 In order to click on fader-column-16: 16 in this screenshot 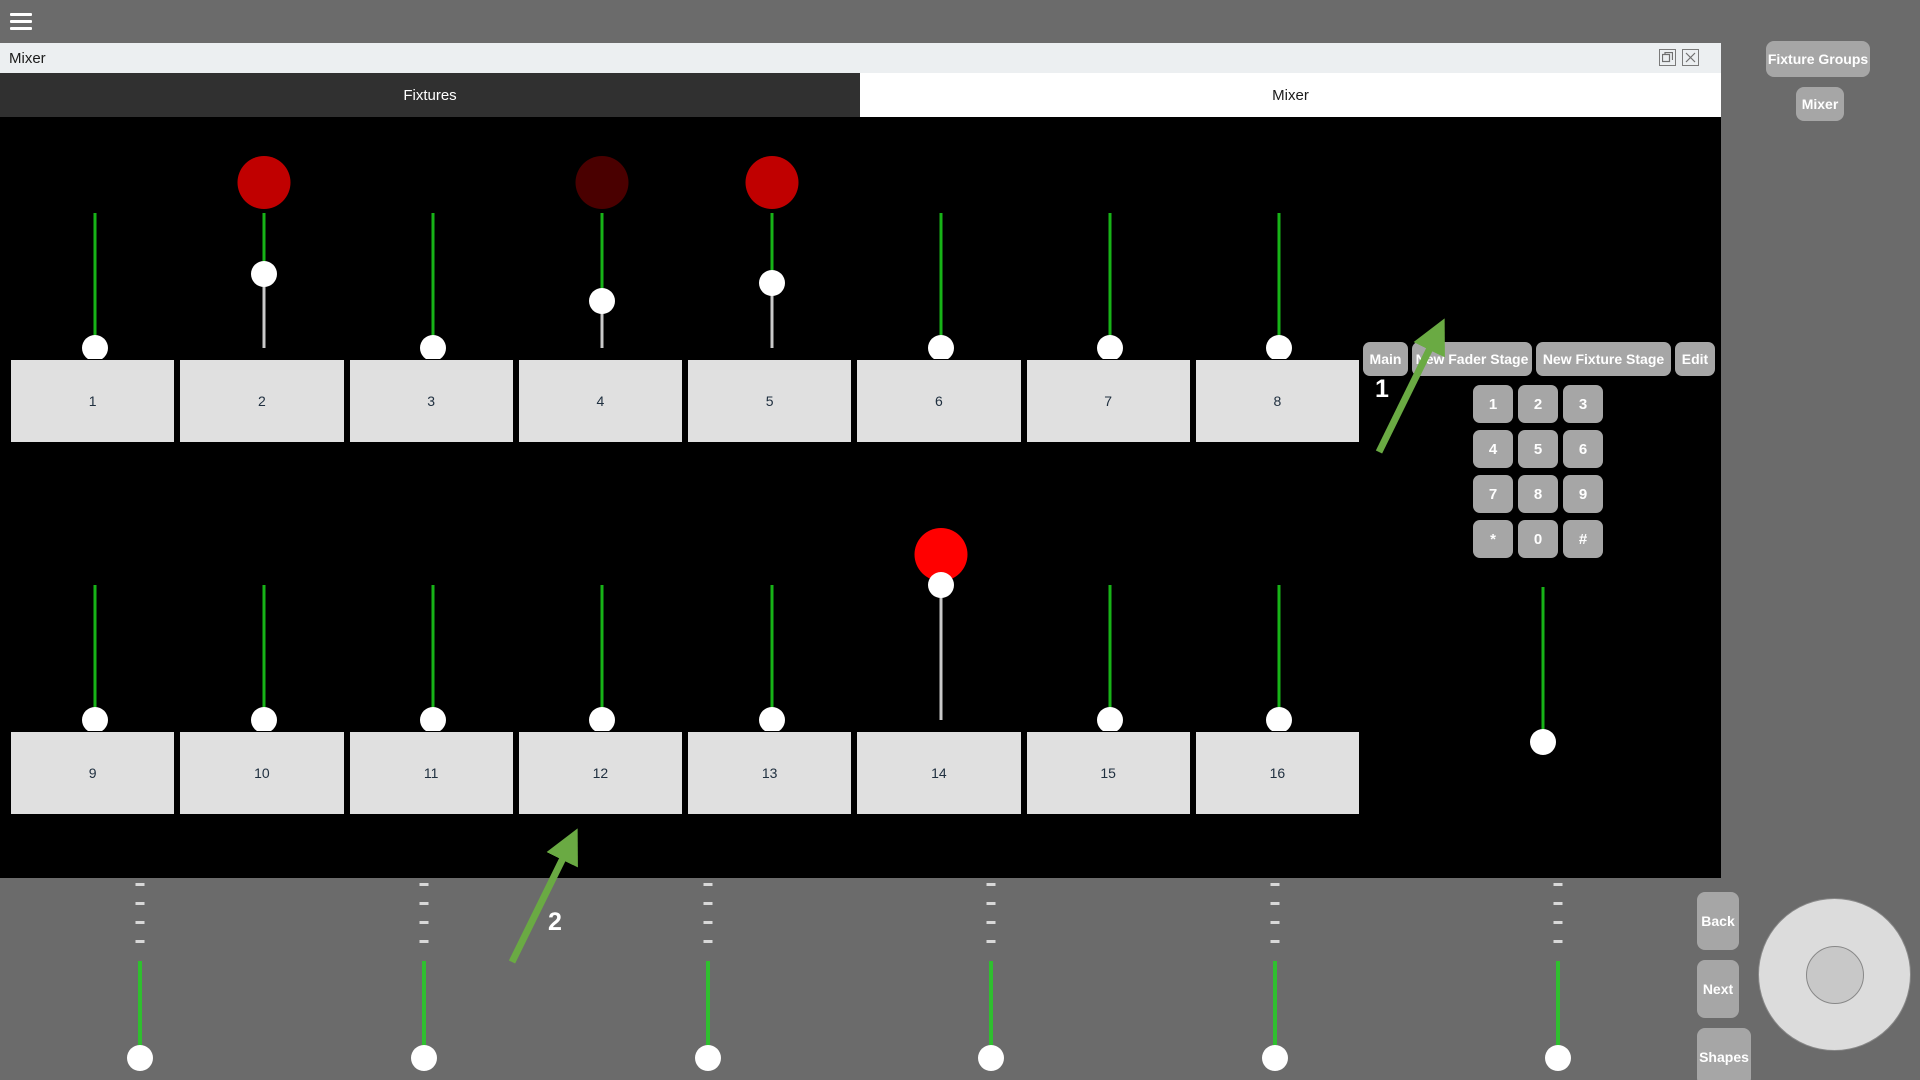, I will do `click(1279, 659)`.